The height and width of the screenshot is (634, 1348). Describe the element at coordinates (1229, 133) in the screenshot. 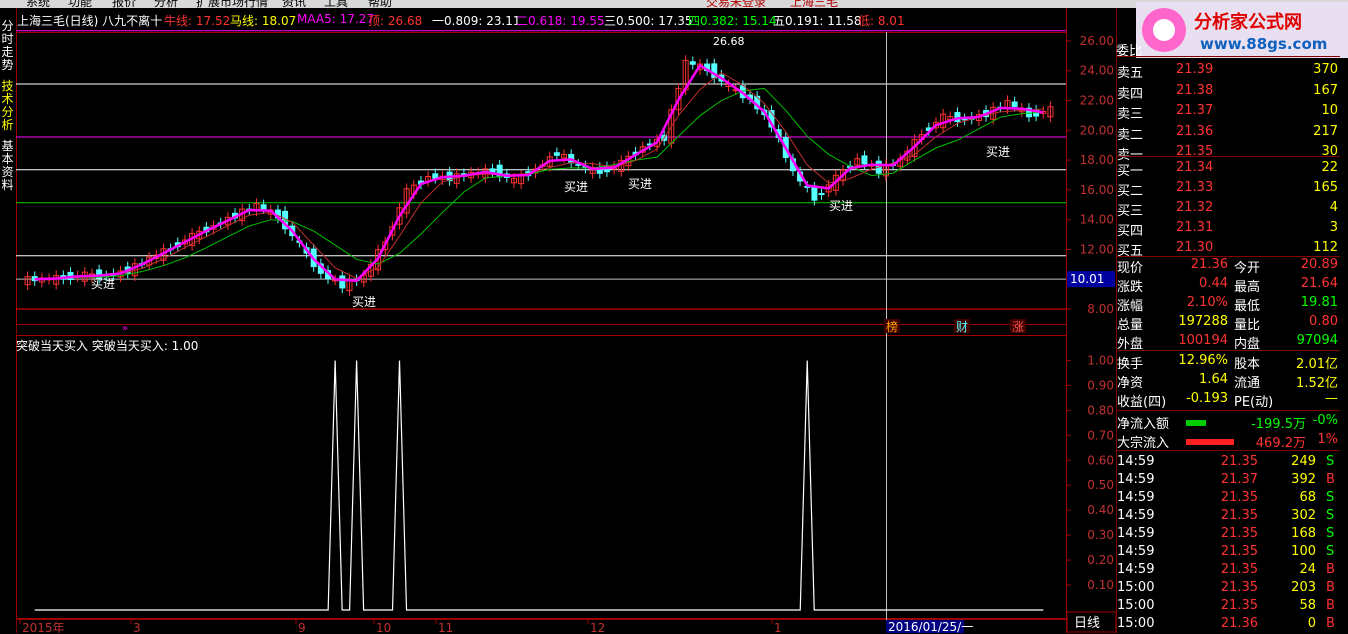

I see `ask-row: 卖二 21.36 217` at that location.